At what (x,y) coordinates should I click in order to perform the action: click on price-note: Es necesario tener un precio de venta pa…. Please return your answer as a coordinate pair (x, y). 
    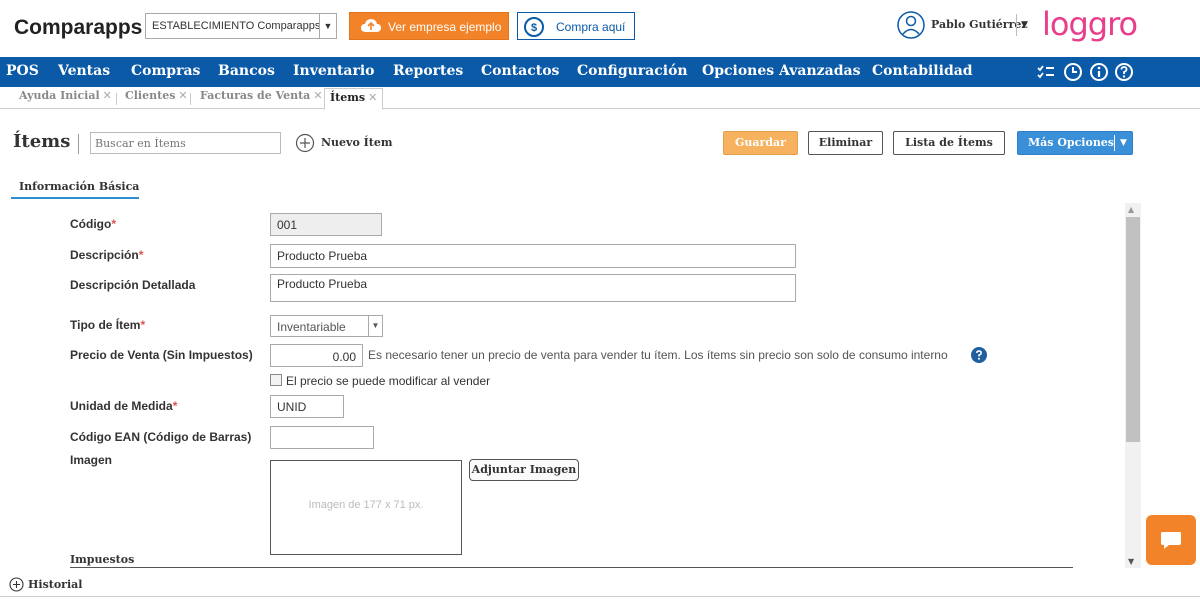
    Looking at the image, I should click on (658, 355).